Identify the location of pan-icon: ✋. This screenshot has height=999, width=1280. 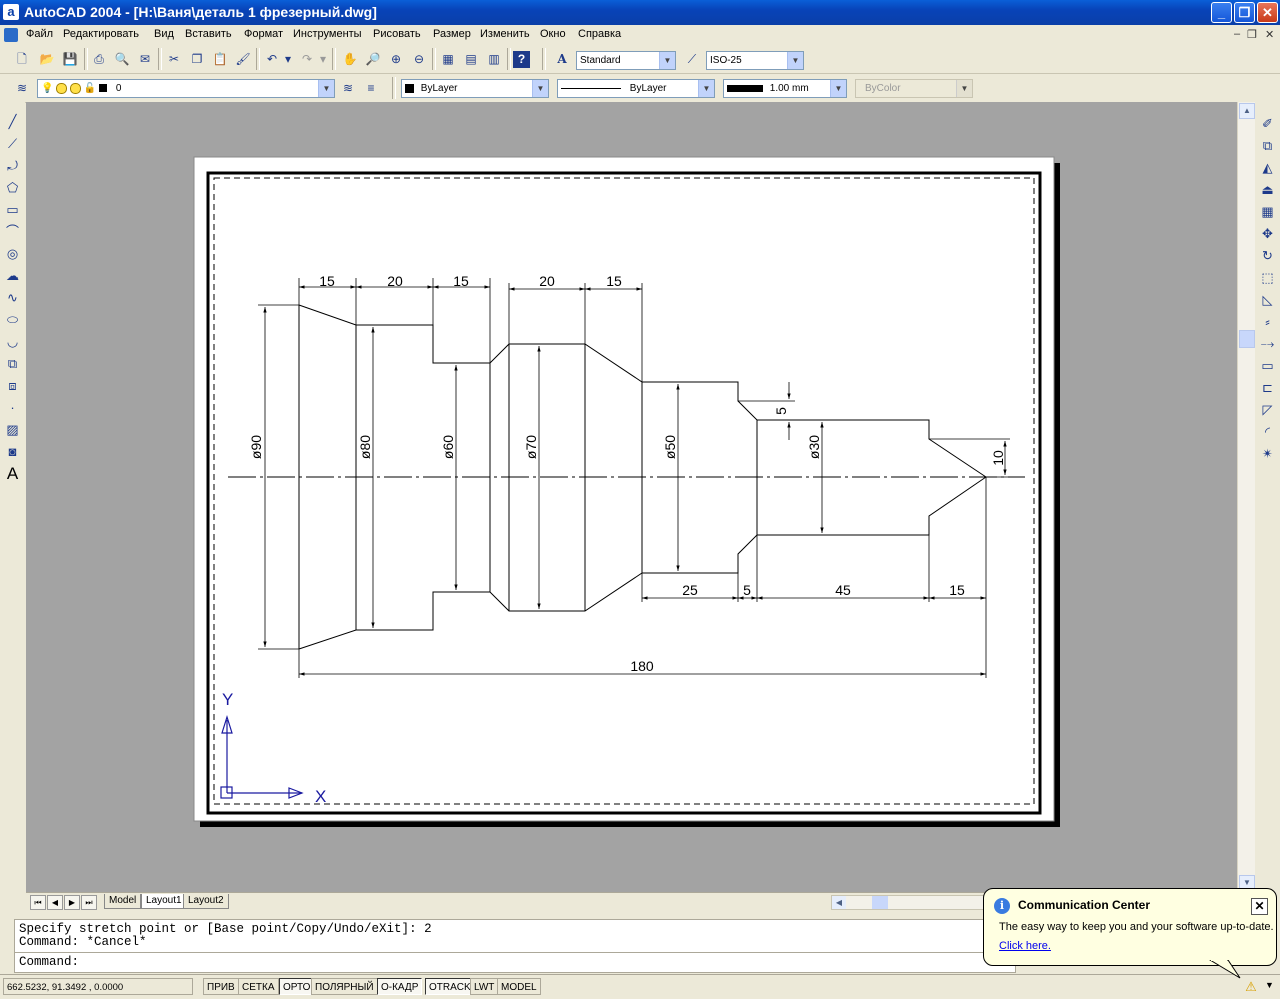
(350, 59).